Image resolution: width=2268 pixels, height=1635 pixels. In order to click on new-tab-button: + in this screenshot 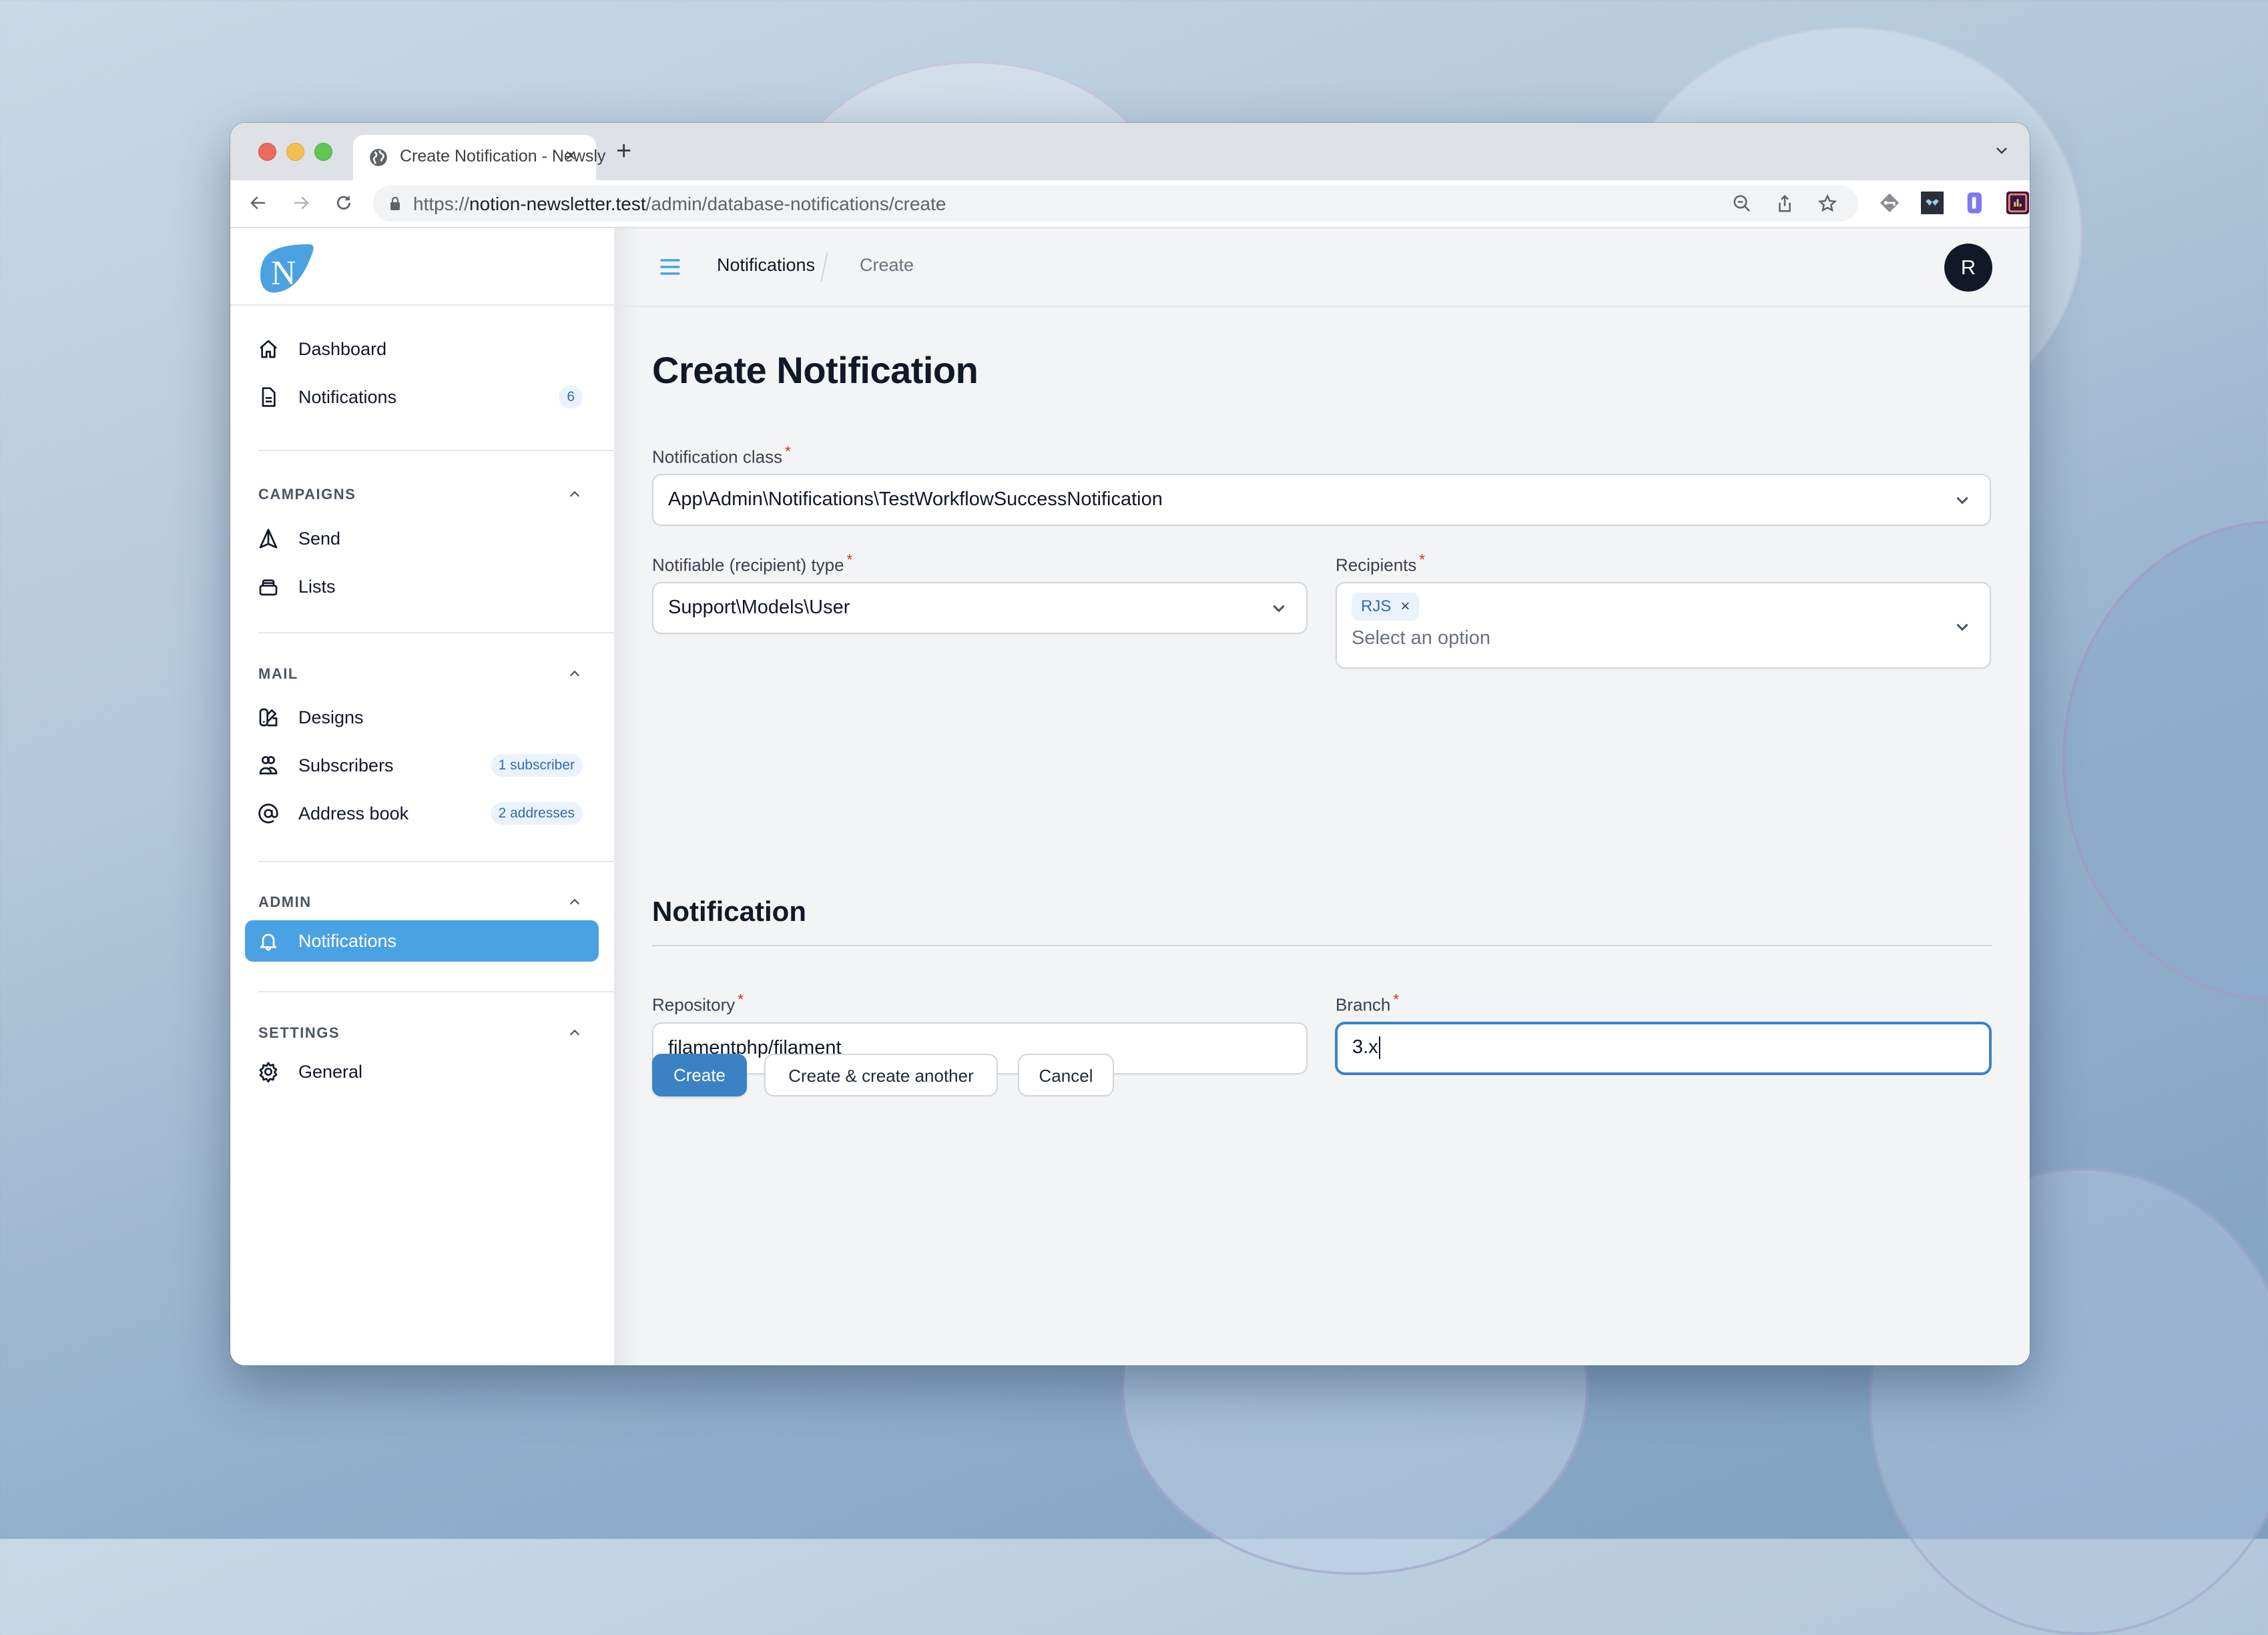, I will do `click(623, 150)`.